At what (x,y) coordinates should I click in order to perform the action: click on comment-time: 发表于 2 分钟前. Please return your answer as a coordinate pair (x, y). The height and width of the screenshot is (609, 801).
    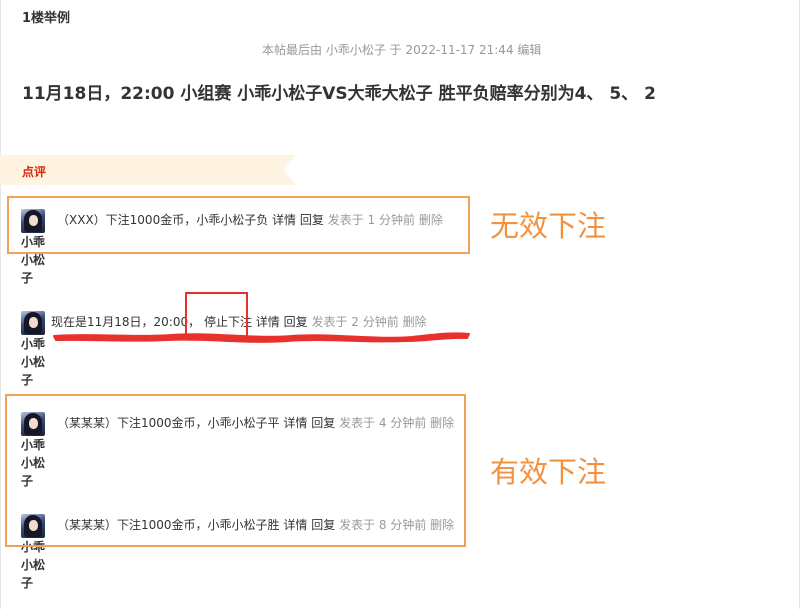
    Looking at the image, I should click on (355, 322).